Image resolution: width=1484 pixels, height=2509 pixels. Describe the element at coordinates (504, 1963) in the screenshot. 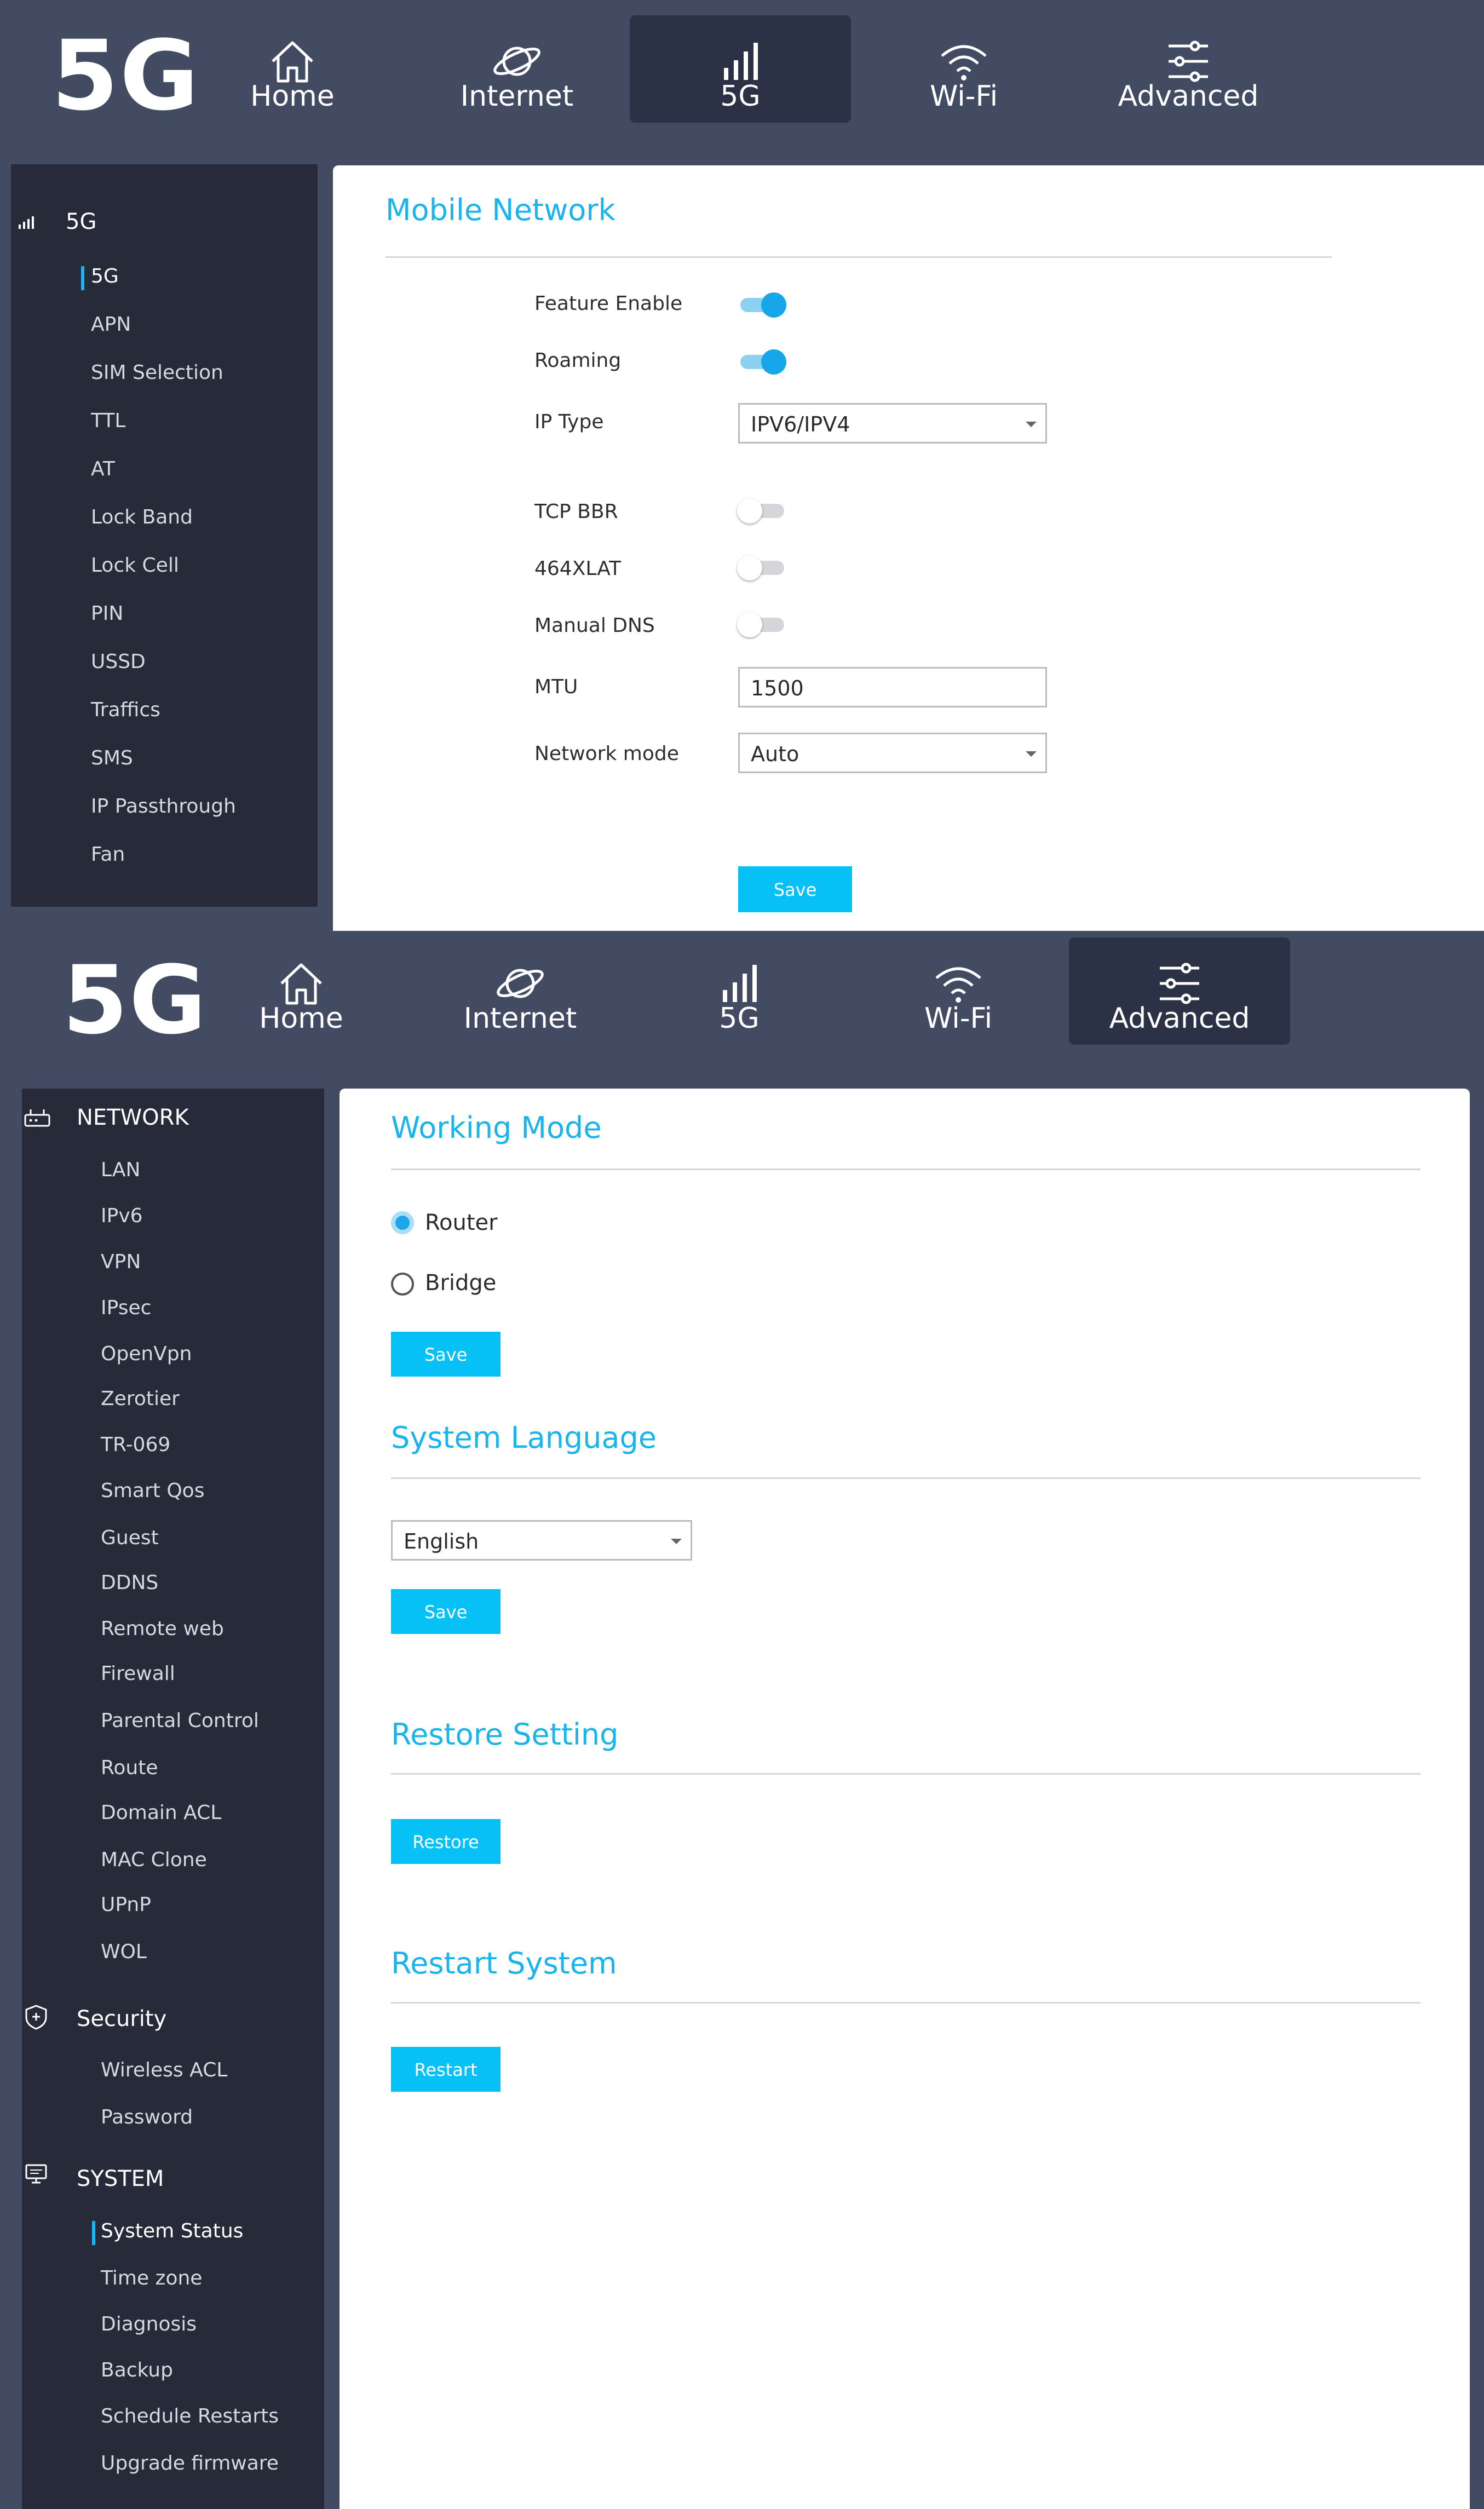

I see `restart-system-title: Restart System` at that location.